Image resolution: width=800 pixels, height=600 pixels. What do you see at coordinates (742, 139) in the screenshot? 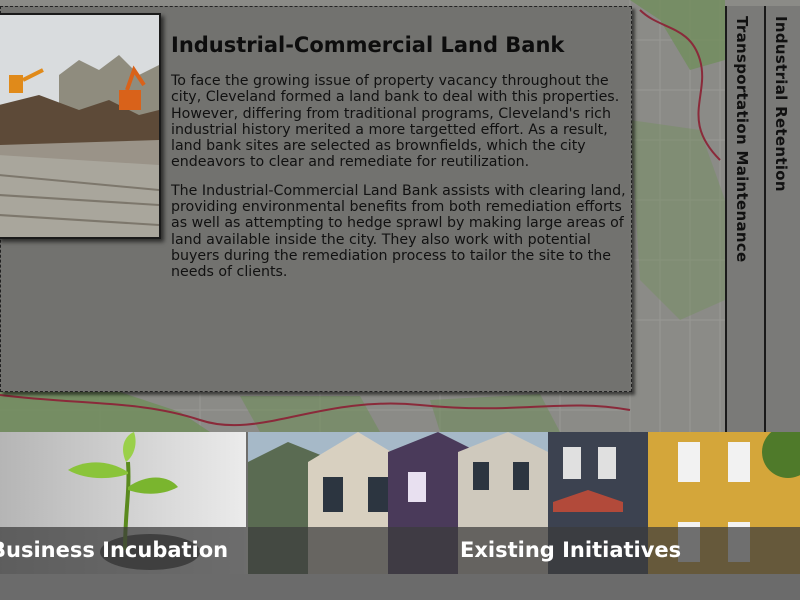
I see `tab-label: Transportation Maintenance` at bounding box center [742, 139].